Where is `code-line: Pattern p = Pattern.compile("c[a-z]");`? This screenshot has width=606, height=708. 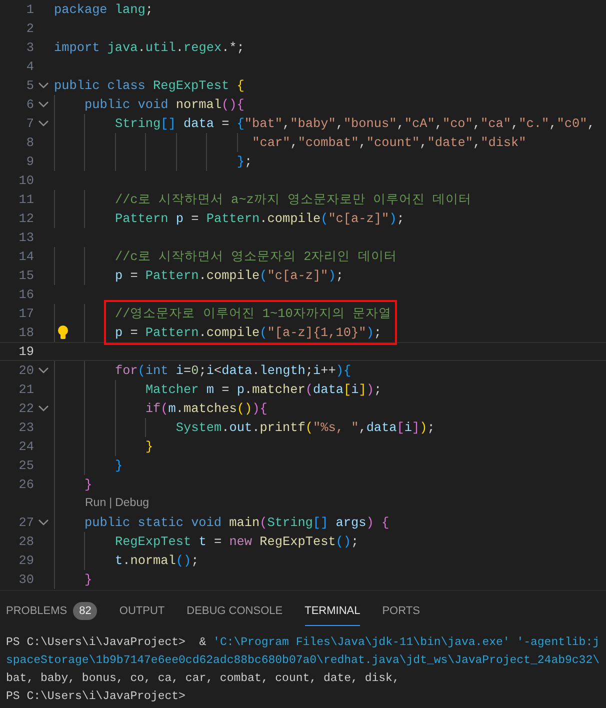
code-line: Pattern p = Pattern.compile("c[a-z]"); is located at coordinates (259, 219).